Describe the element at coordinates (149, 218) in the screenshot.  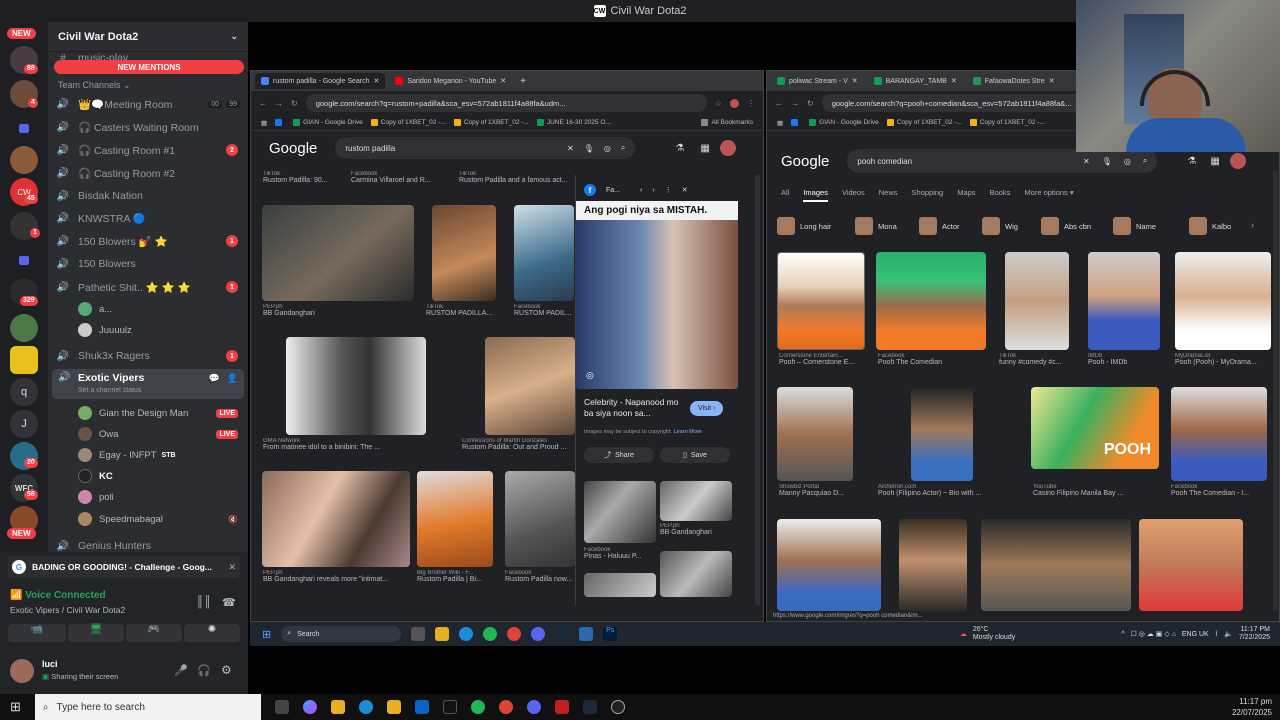
I see `channel-knwstra: 🔊 KNWSTRA 🔵` at that location.